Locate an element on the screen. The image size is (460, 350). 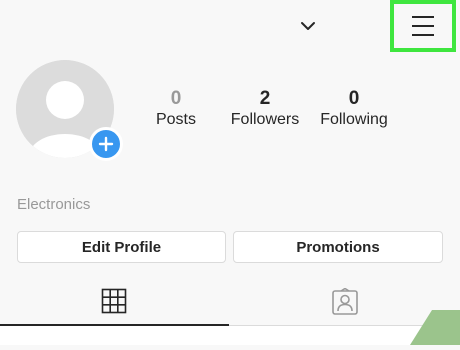
plus-icon is located at coordinates (106, 144).